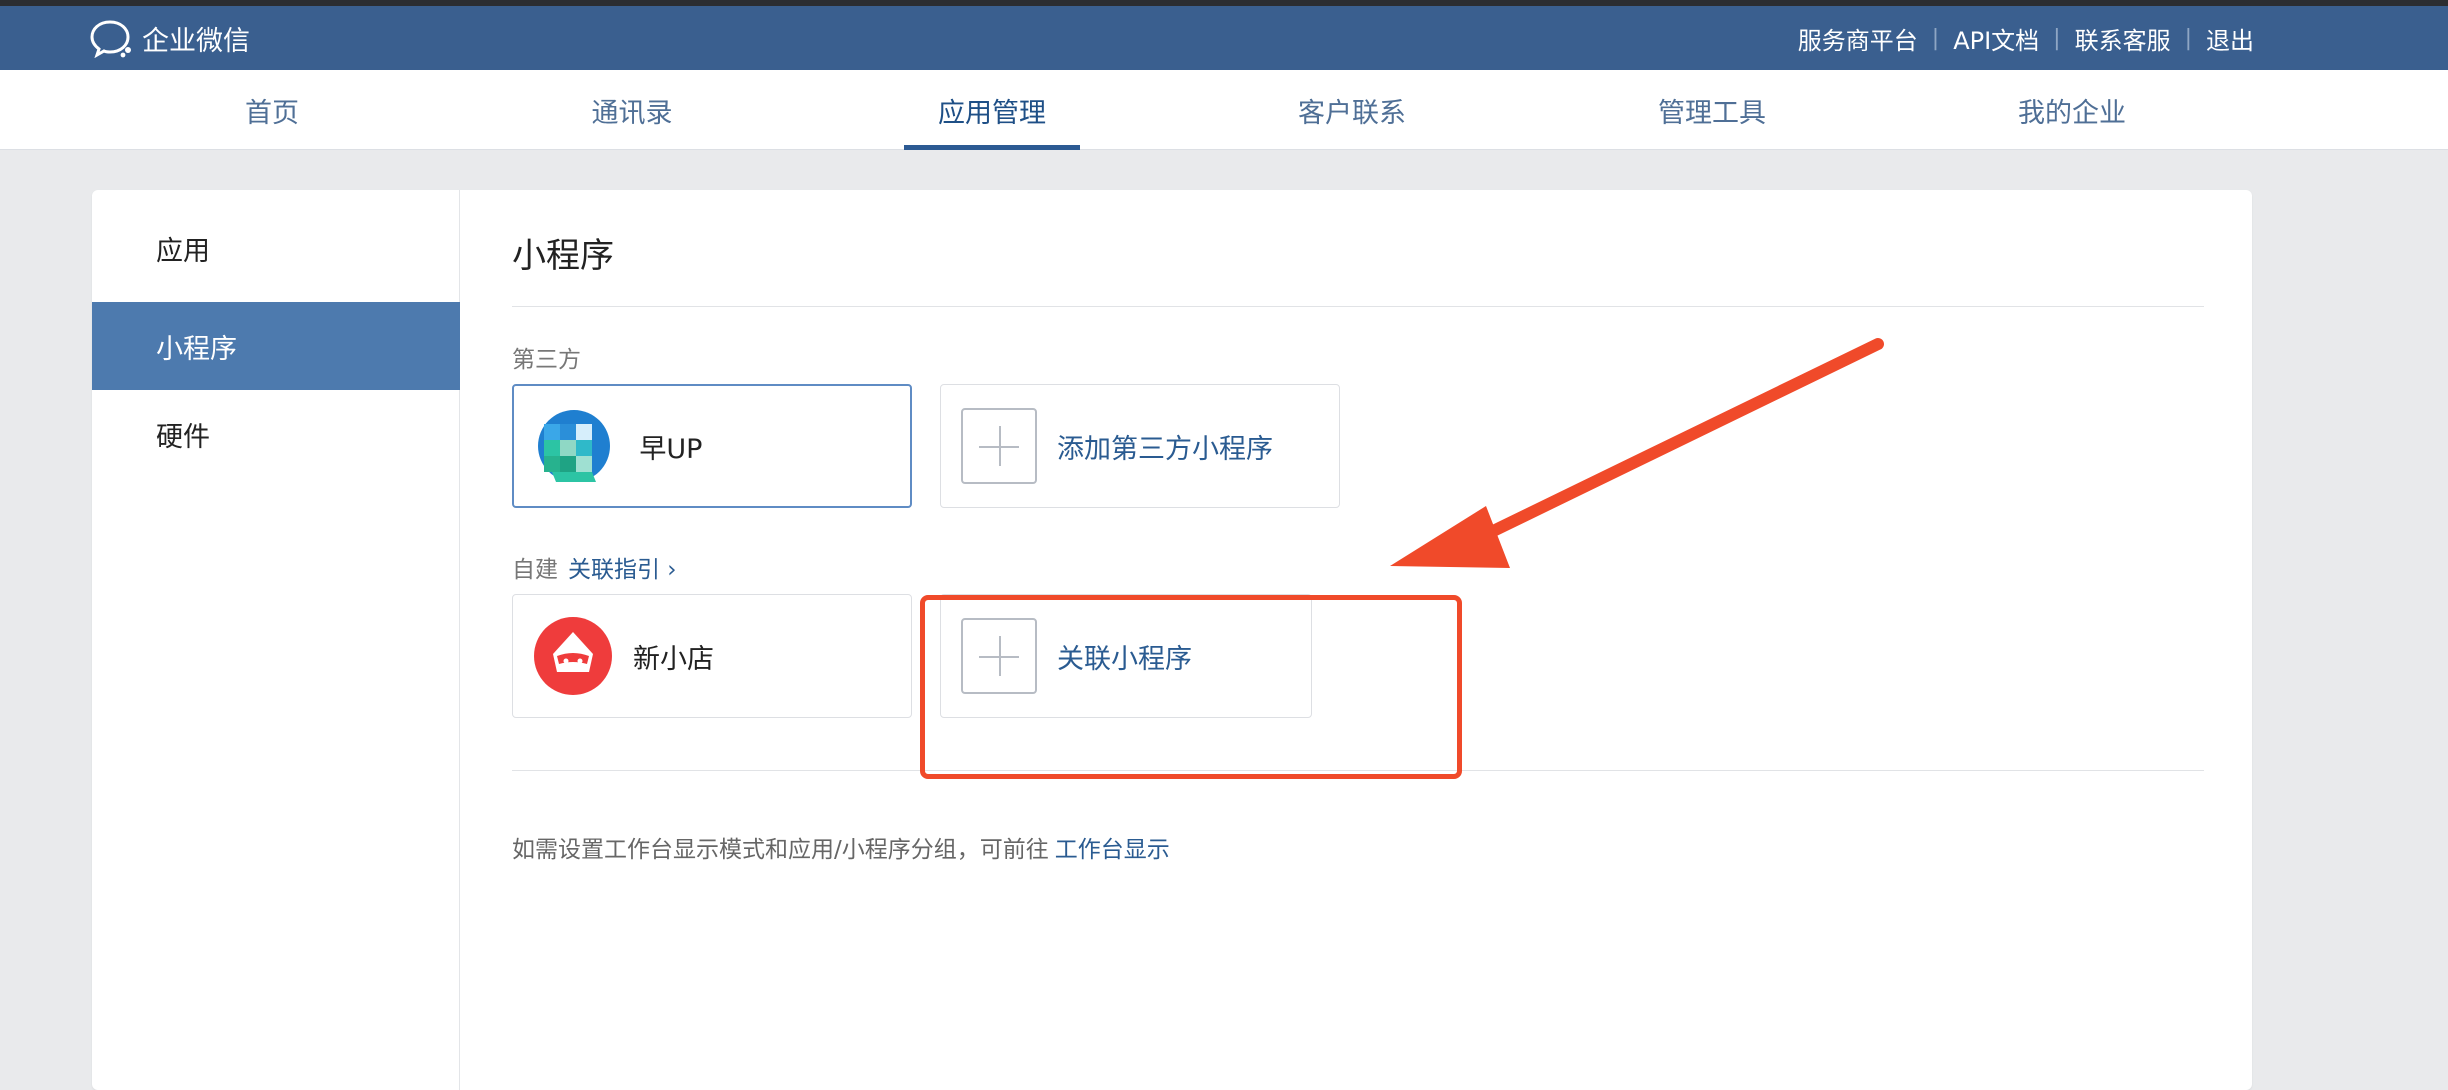  What do you see at coordinates (2123, 38) in the screenshot?
I see `header-link-customer-service: 联系客服` at bounding box center [2123, 38].